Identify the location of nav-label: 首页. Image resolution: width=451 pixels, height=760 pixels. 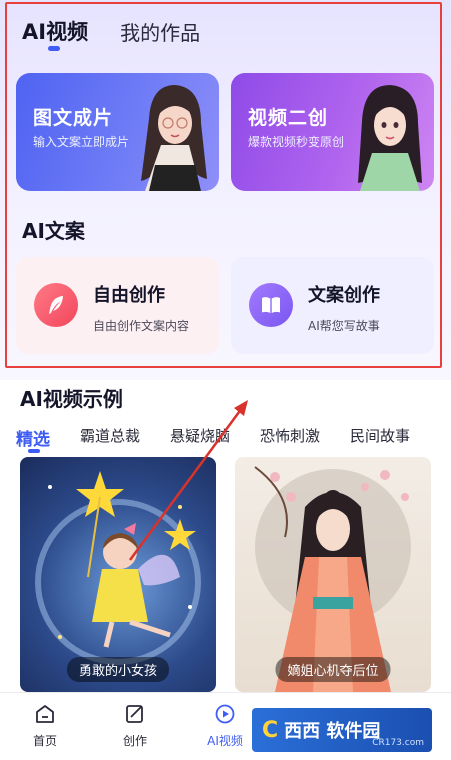
(44, 741).